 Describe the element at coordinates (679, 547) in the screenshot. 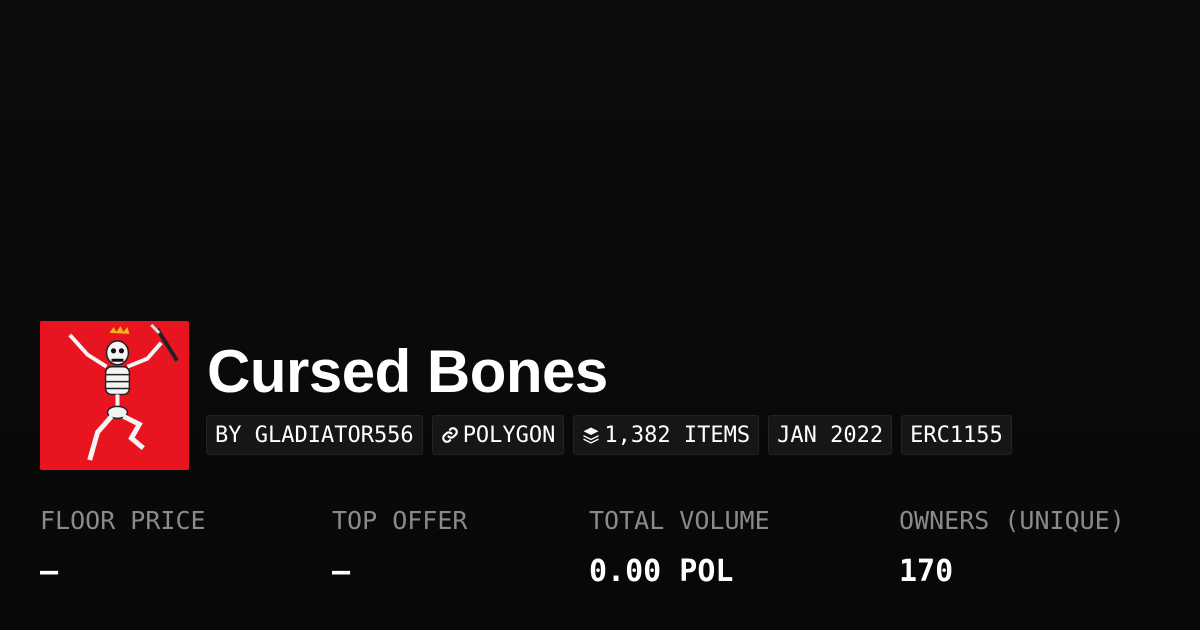

I see `stat-total-volume: TOTAL VOLUME 0.00 POL` at that location.